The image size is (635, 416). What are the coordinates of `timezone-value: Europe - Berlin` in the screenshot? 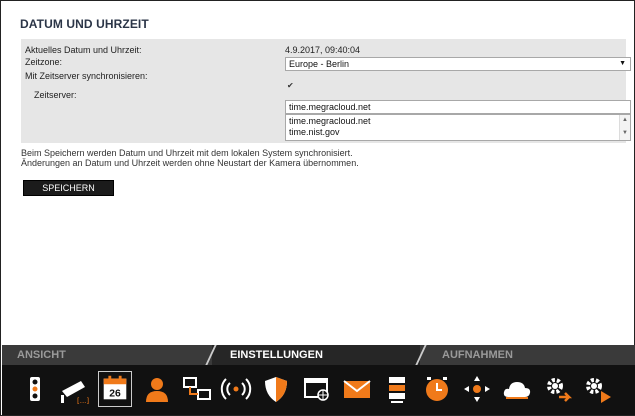 It's located at (319, 64).